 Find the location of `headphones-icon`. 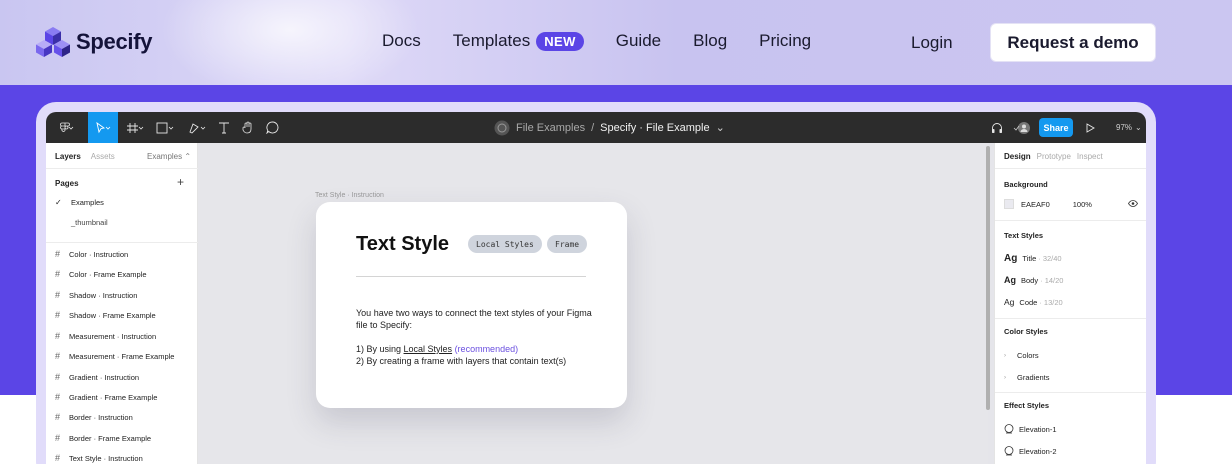

headphones-icon is located at coordinates (997, 127).